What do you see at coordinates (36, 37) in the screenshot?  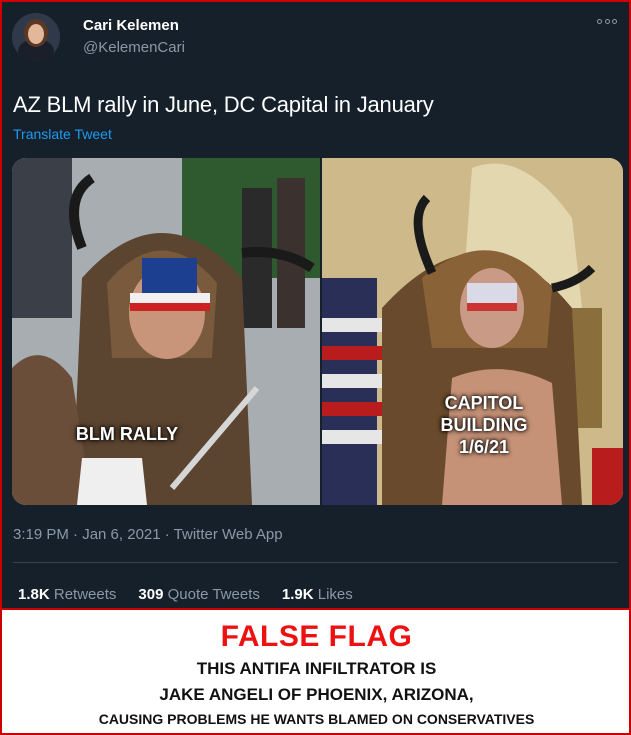 I see `avatar` at bounding box center [36, 37].